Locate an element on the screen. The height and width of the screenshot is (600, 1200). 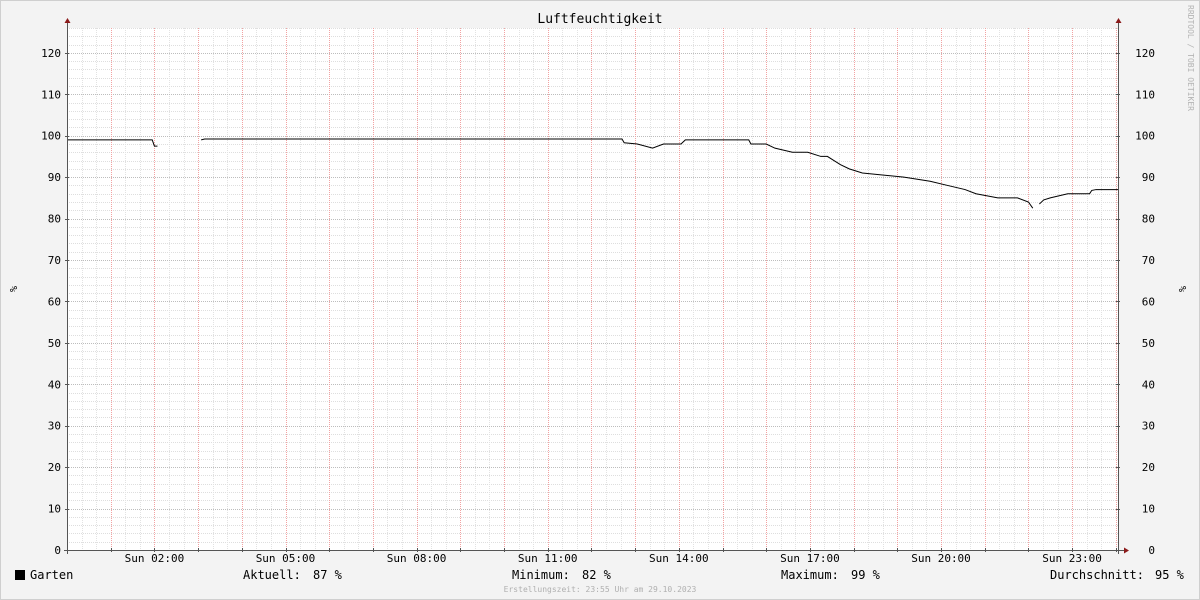
x-tick-label: Sun 23:00 is located at coordinates (1072, 558).